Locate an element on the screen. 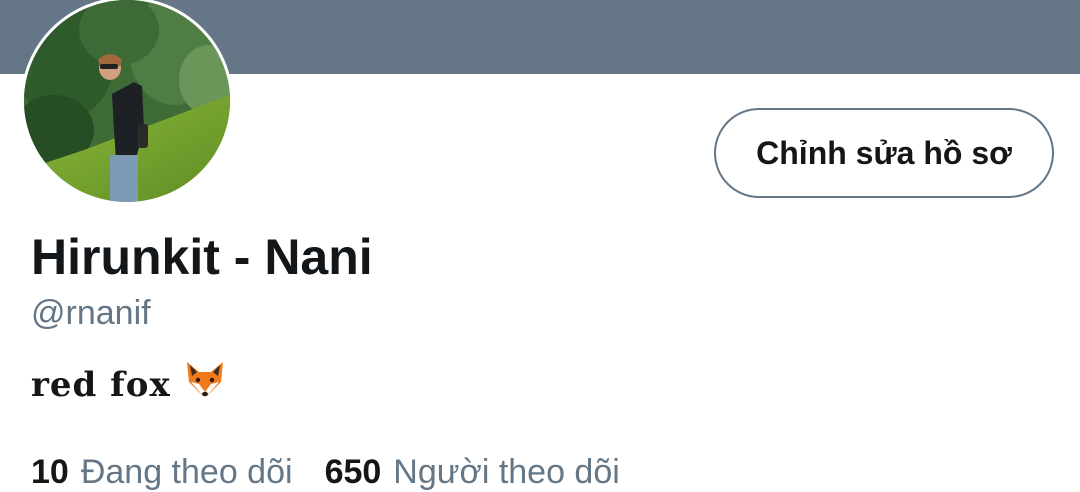 This screenshot has width=1080, height=492. profile-bio: red fox is located at coordinates (129, 384).